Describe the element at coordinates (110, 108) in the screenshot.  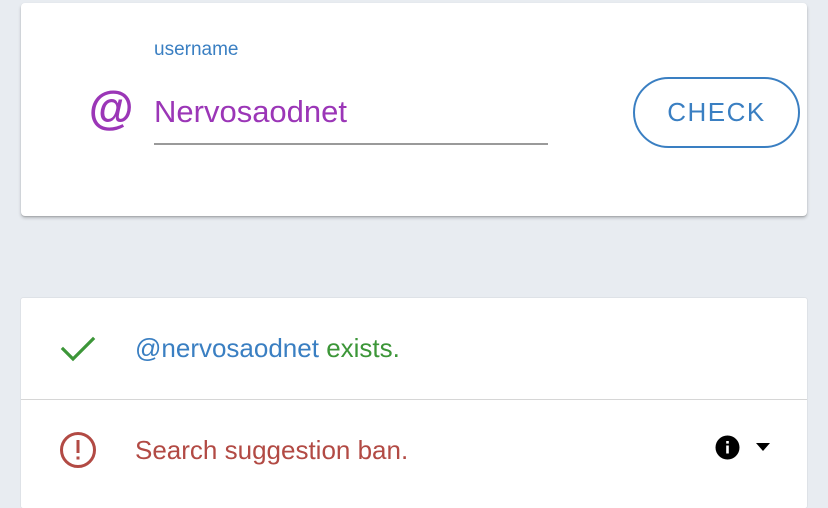
I see `at-sign-icon: @` at that location.